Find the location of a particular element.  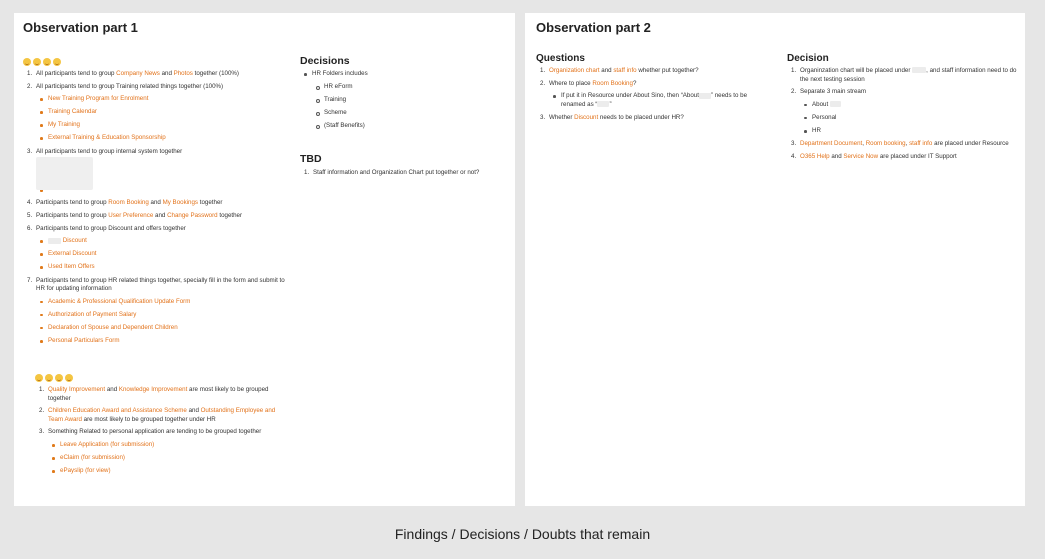

decisions-subitem: Scheme is located at coordinates (335, 112).